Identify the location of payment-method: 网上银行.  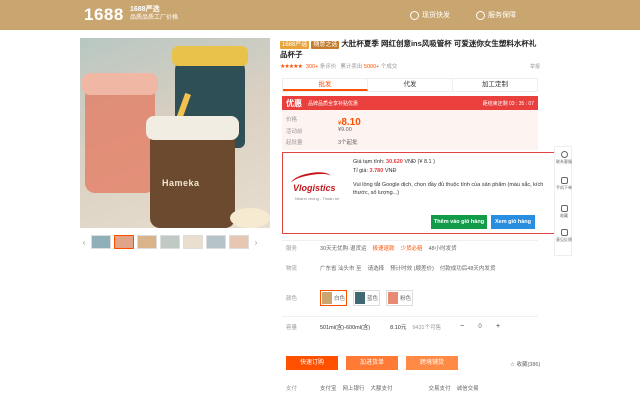
(353, 389).